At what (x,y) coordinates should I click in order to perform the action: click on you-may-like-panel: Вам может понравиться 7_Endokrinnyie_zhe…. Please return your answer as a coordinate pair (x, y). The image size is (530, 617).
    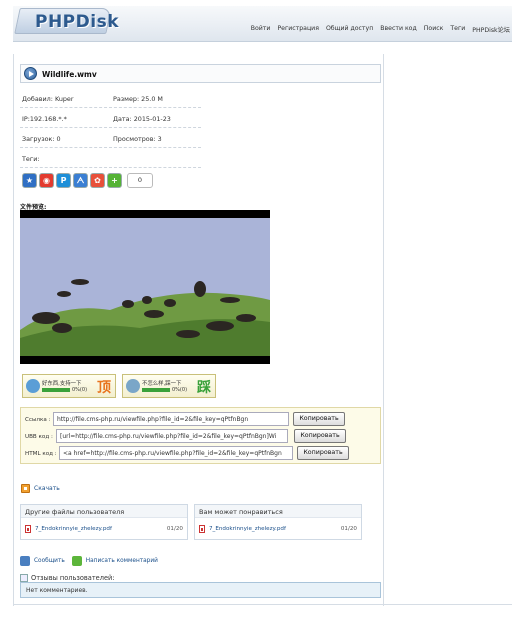
    Looking at the image, I should click on (278, 522).